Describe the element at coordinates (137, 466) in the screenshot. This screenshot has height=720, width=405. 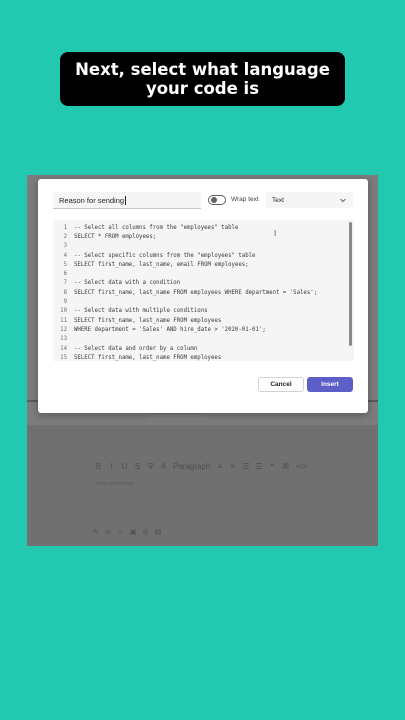
I see `toolbar-item: S` at that location.